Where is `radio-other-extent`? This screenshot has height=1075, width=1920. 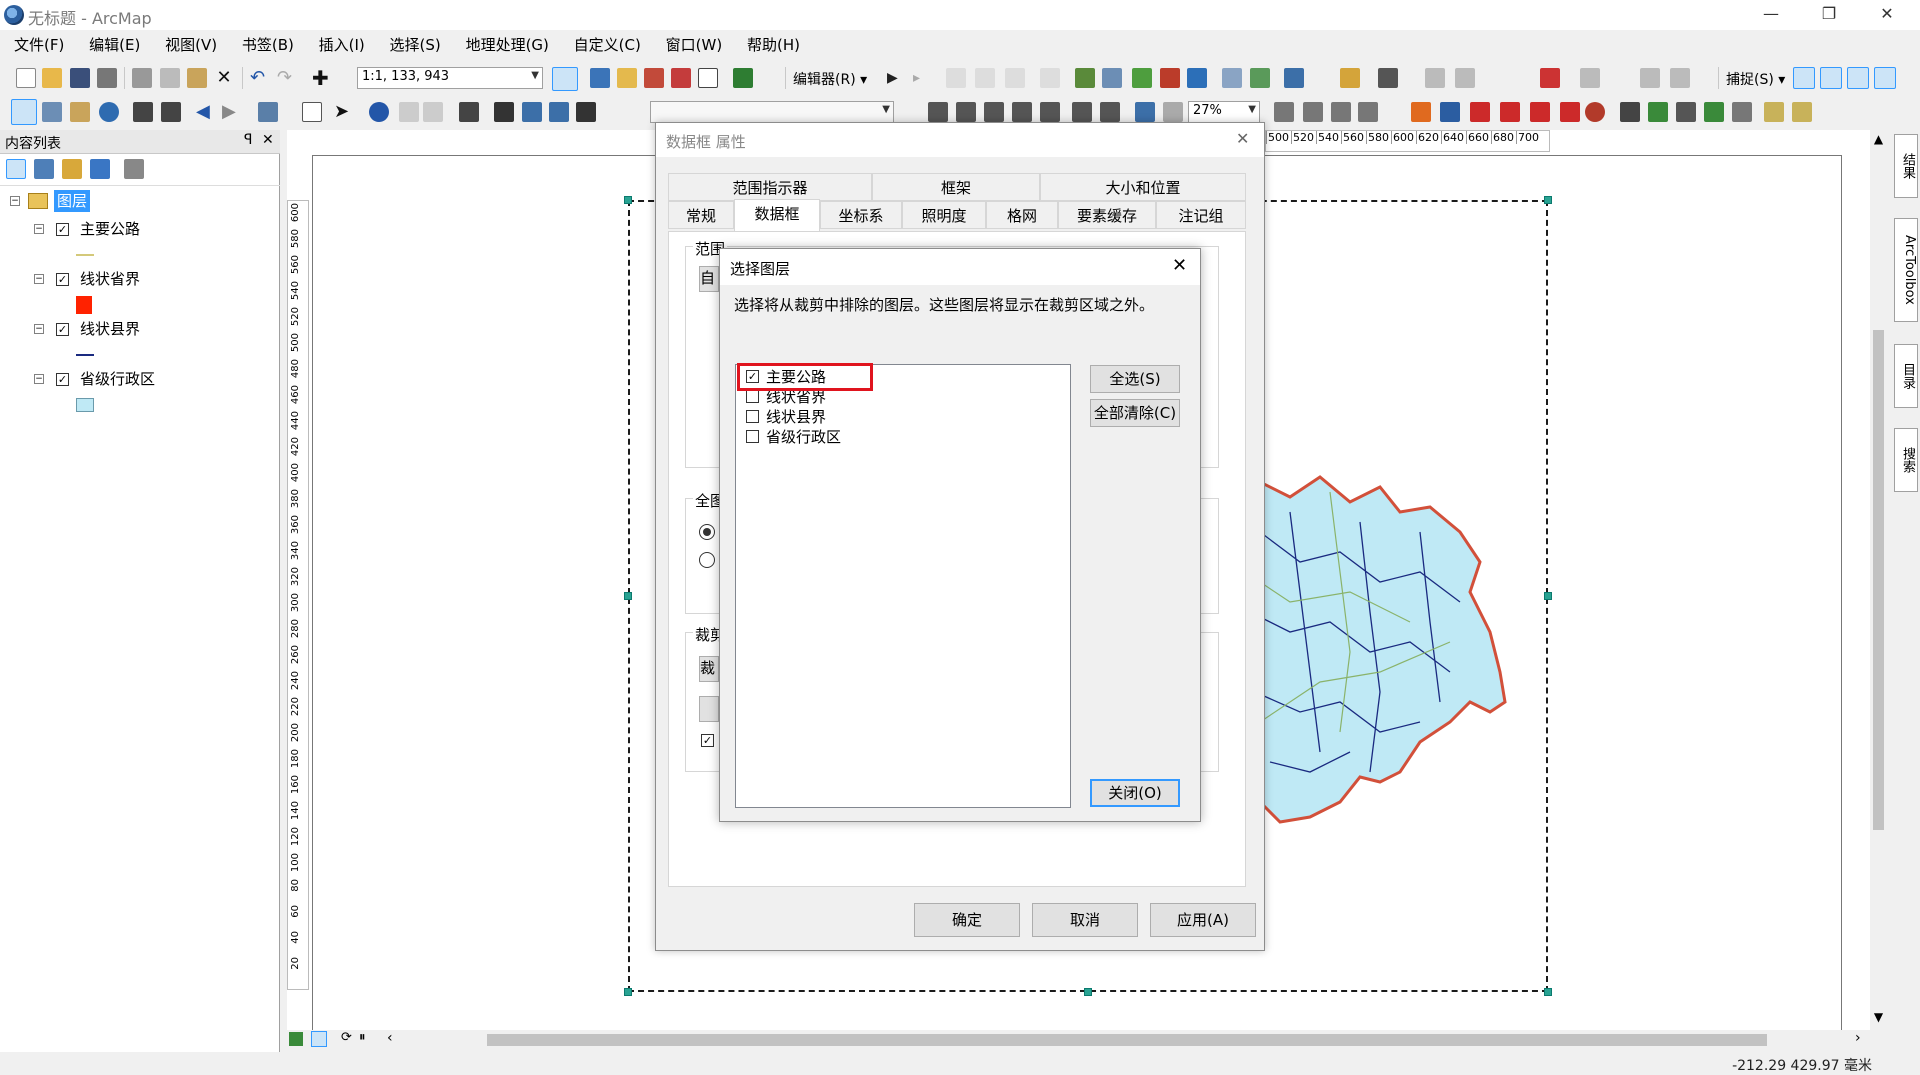 radio-other-extent is located at coordinates (707, 560).